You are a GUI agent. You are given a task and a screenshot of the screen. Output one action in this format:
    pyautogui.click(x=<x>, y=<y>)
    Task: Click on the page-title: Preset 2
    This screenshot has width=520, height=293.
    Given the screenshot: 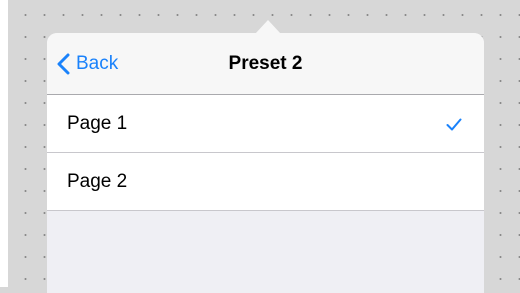 What is the action you would take?
    pyautogui.click(x=265, y=63)
    